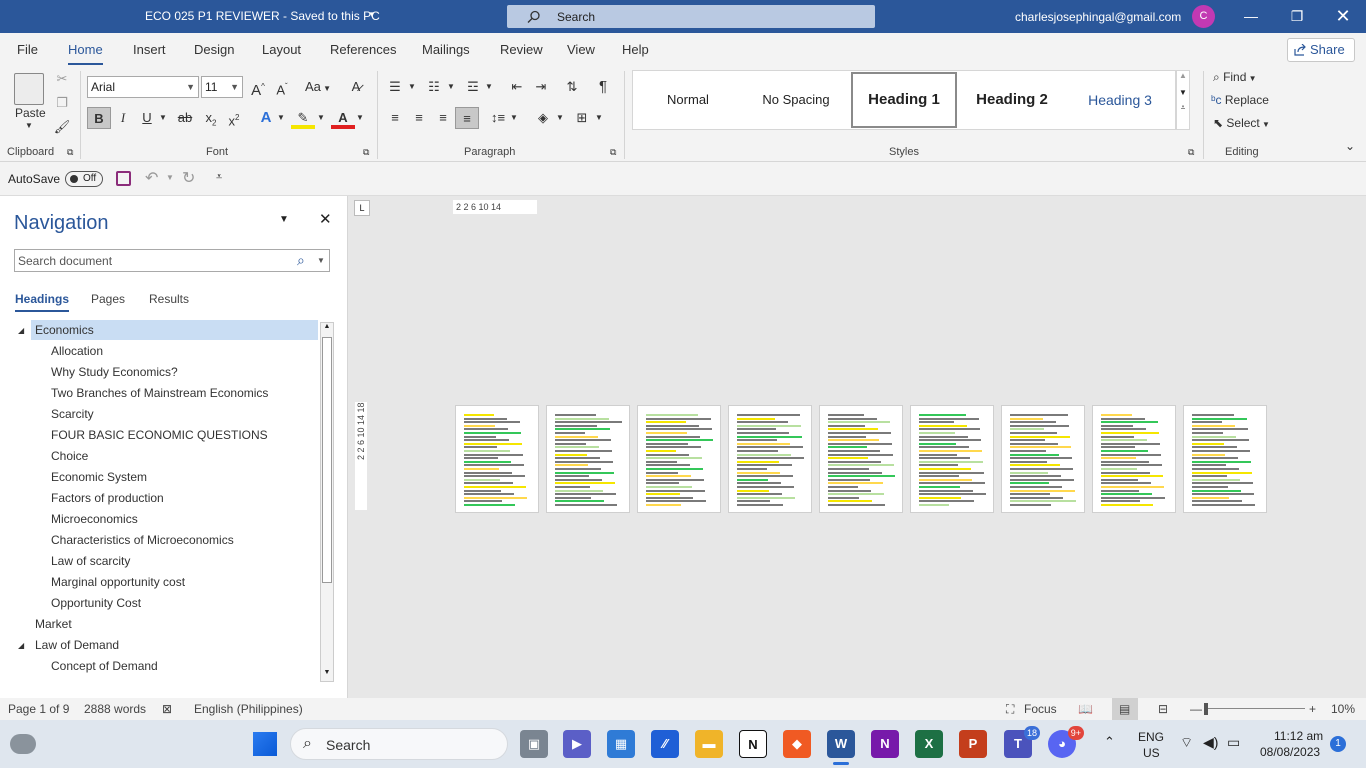  Describe the element at coordinates (182, 519) in the screenshot. I see `nav-heading-item: Microeconomics` at that location.